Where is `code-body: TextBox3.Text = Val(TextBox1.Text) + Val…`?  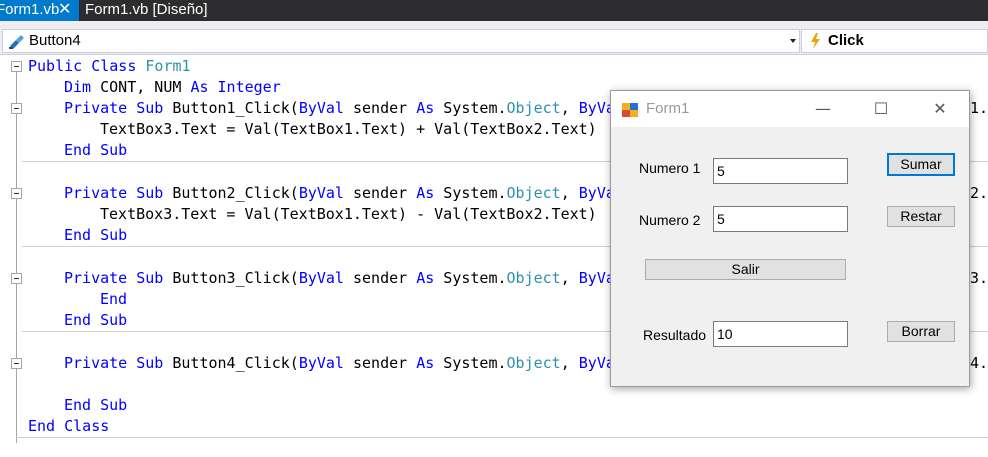
code-body: TextBox3.Text = Val(TextBox1.Text) + Val… is located at coordinates (348, 129).